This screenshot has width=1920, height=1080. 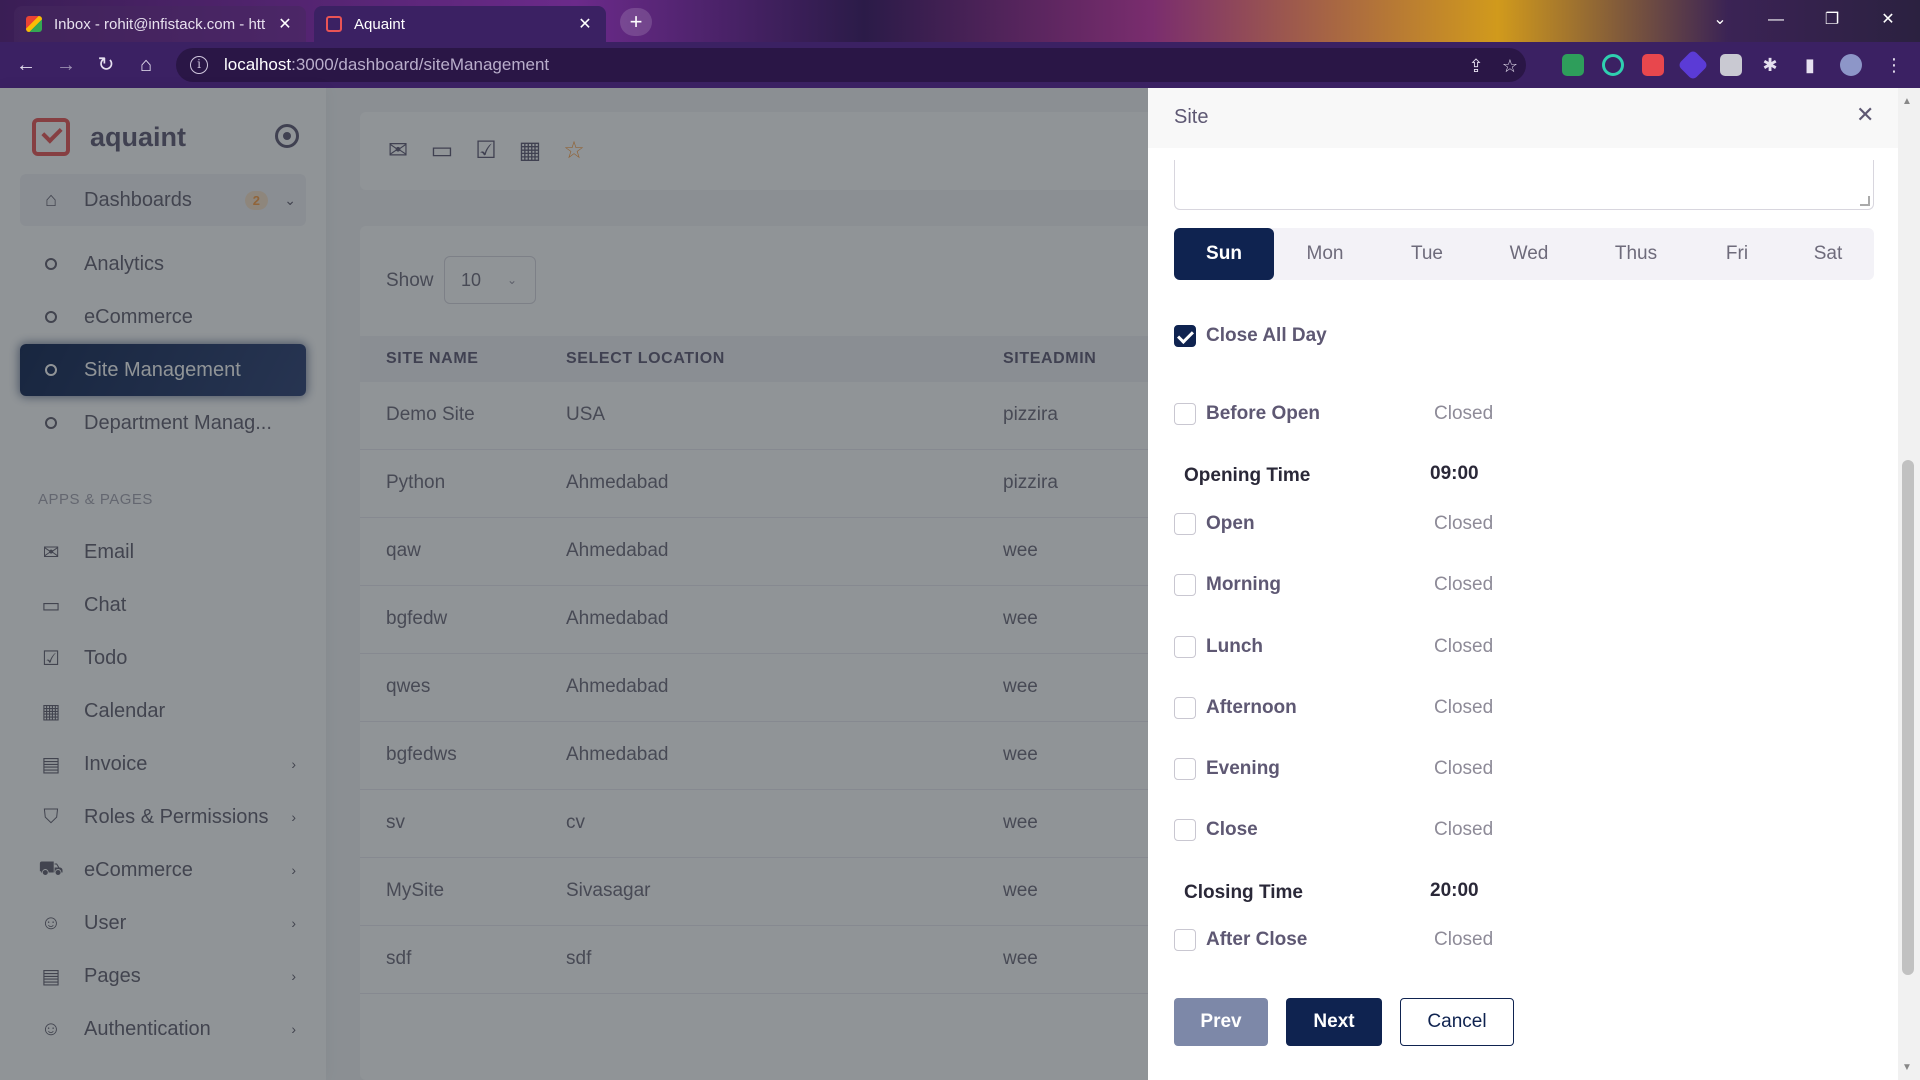 I want to click on tab-title: Inbox - rohit@infistack.com - htt, so click(x=160, y=24).